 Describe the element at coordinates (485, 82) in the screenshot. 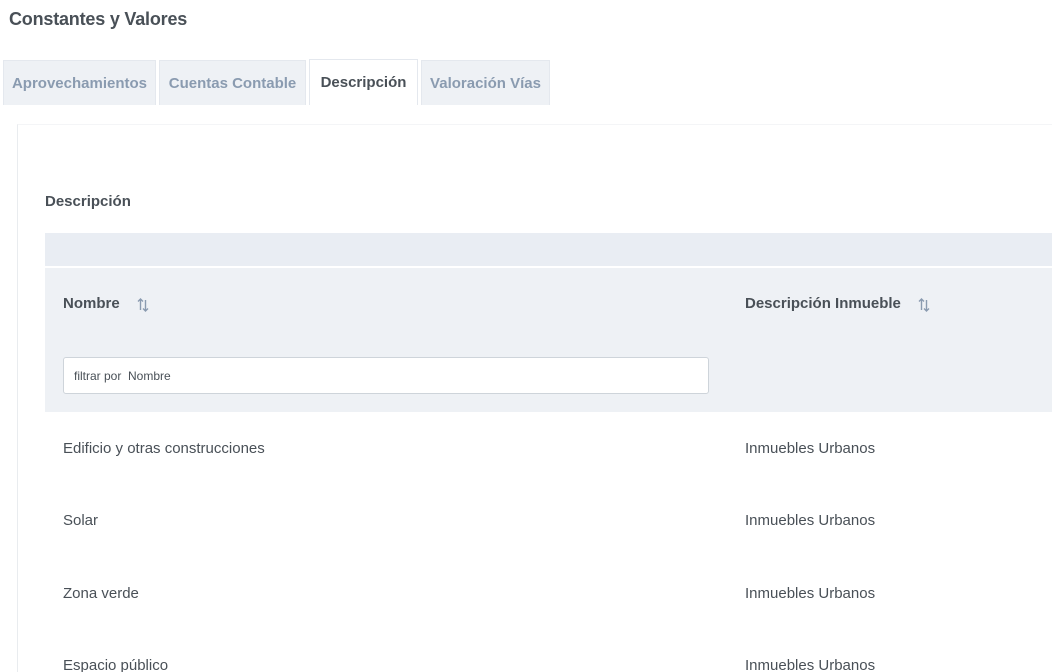

I see `tab-valoracion-vias: Valoración Vías` at that location.